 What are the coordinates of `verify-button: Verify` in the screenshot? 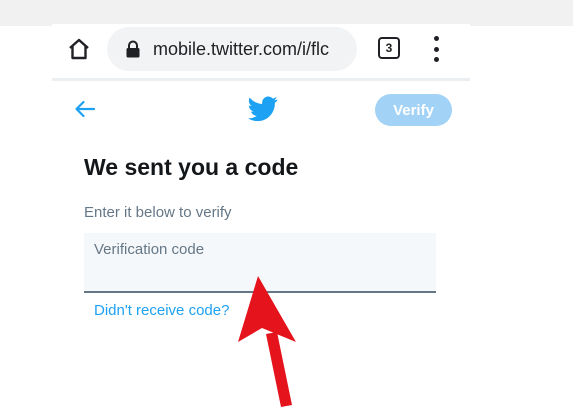 It's located at (413, 110).